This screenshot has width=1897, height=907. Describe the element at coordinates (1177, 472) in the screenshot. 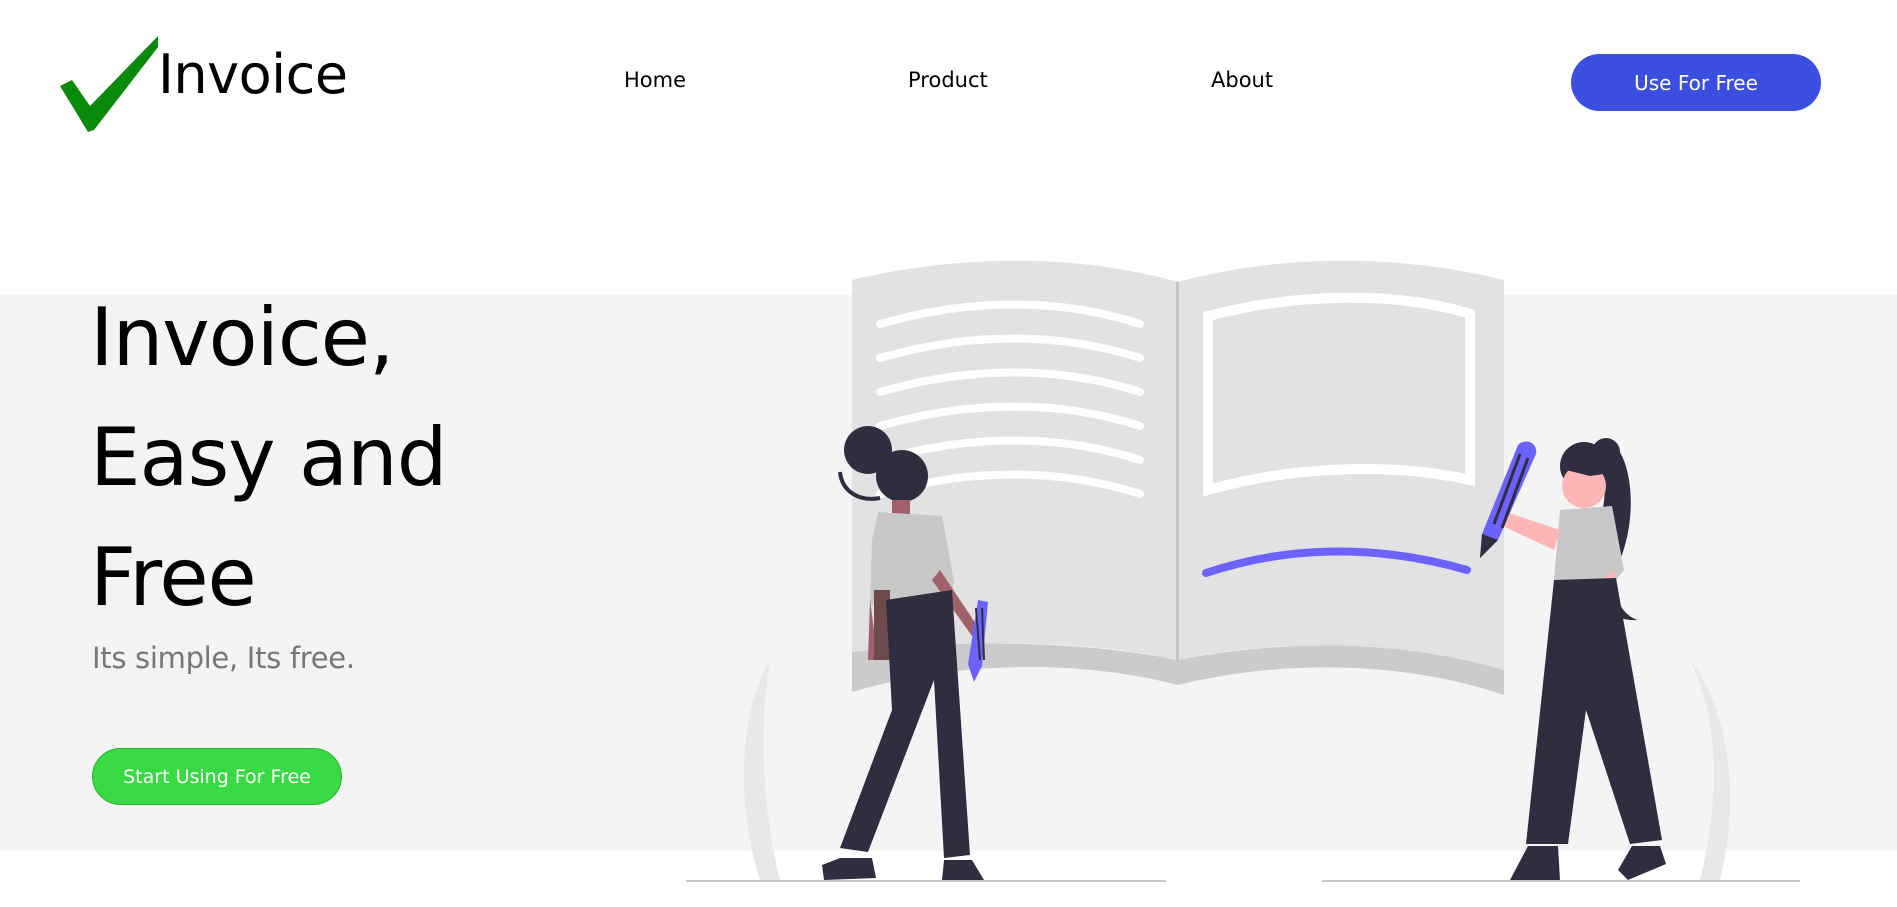

I see `book-spine` at that location.